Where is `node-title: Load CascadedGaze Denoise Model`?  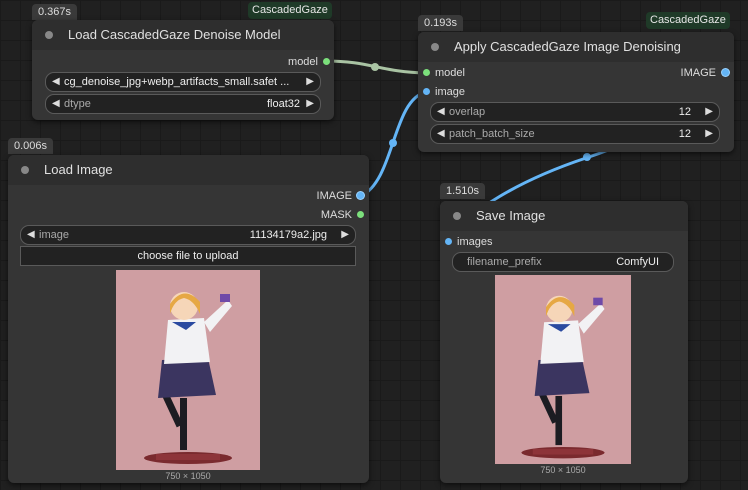
node-title: Load CascadedGaze Denoise Model is located at coordinates (174, 34).